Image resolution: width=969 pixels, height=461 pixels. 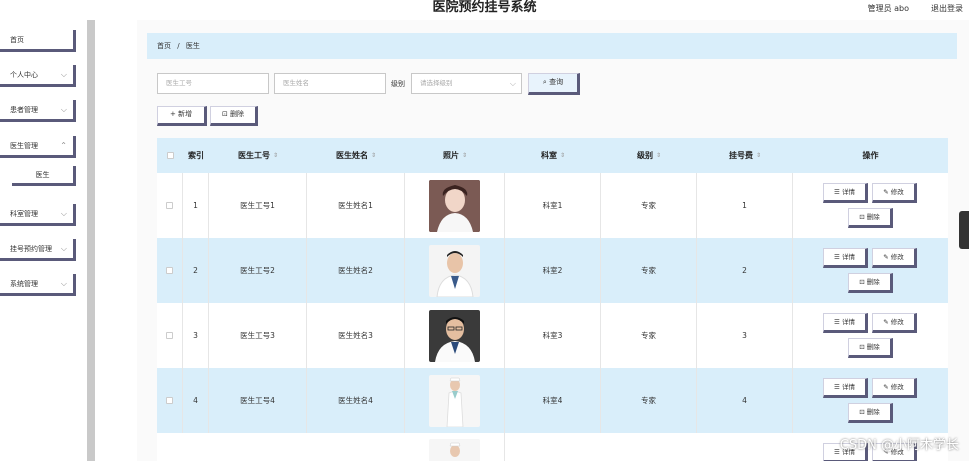 I want to click on column-header-level: 级别 ⇕, so click(x=649, y=155).